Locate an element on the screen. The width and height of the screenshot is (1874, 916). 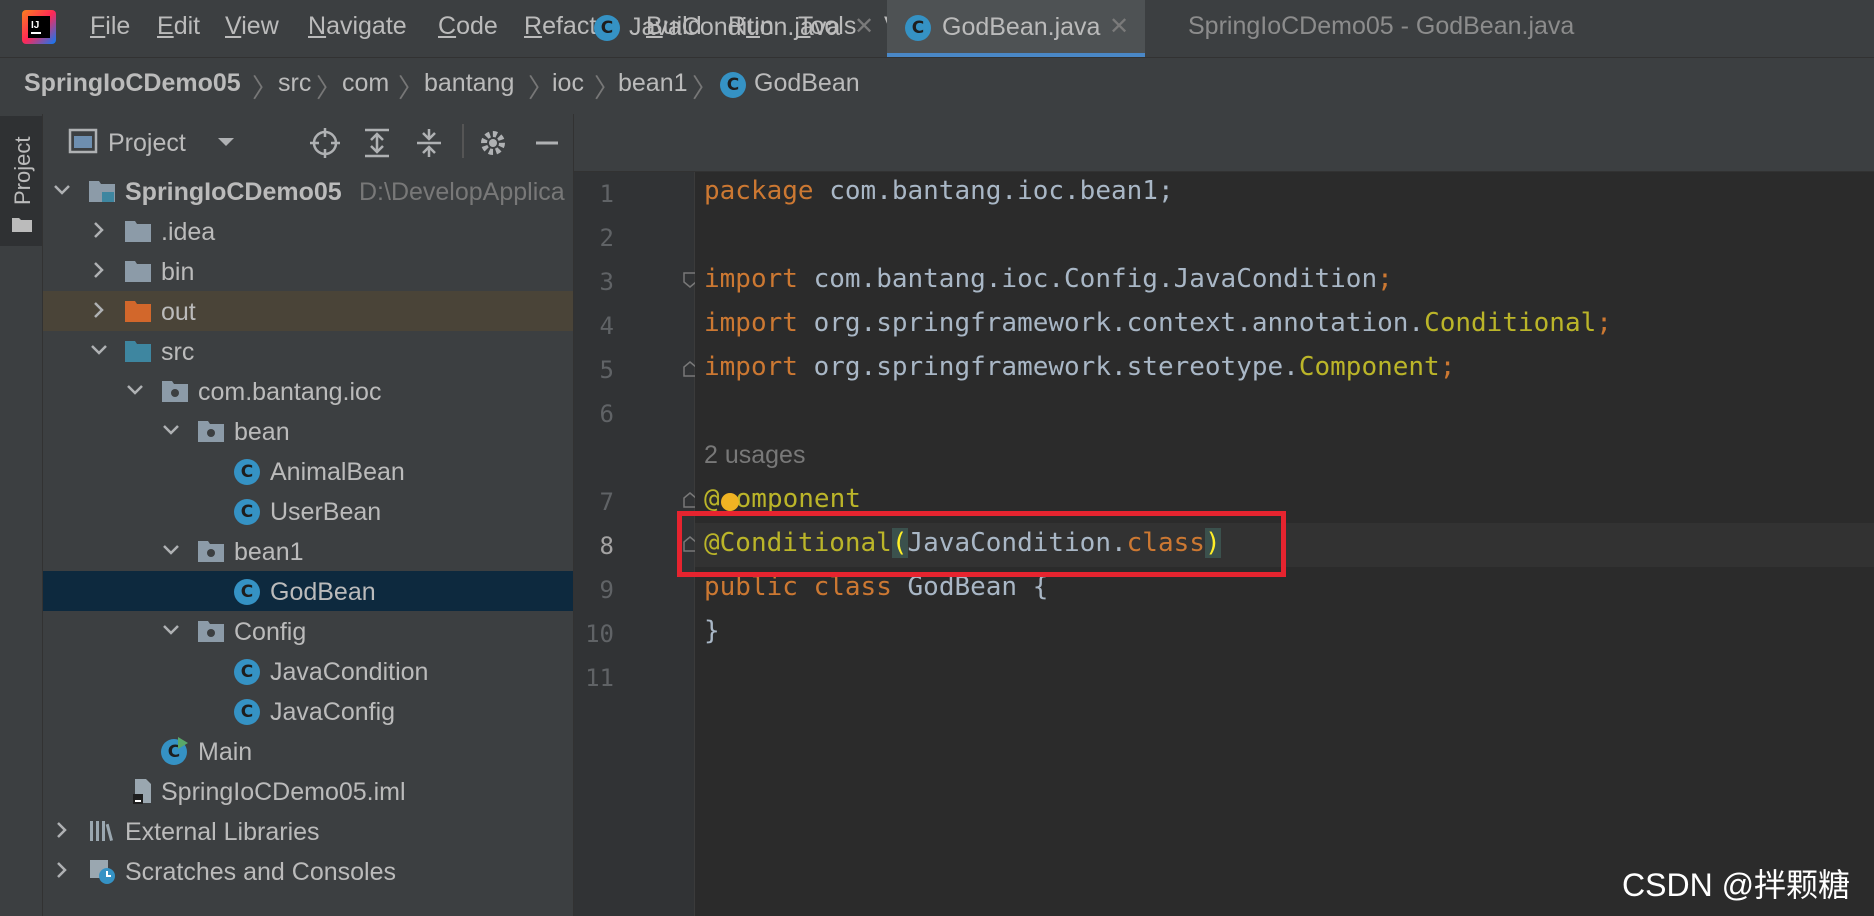
module-folder-icon is located at coordinates (102, 191).